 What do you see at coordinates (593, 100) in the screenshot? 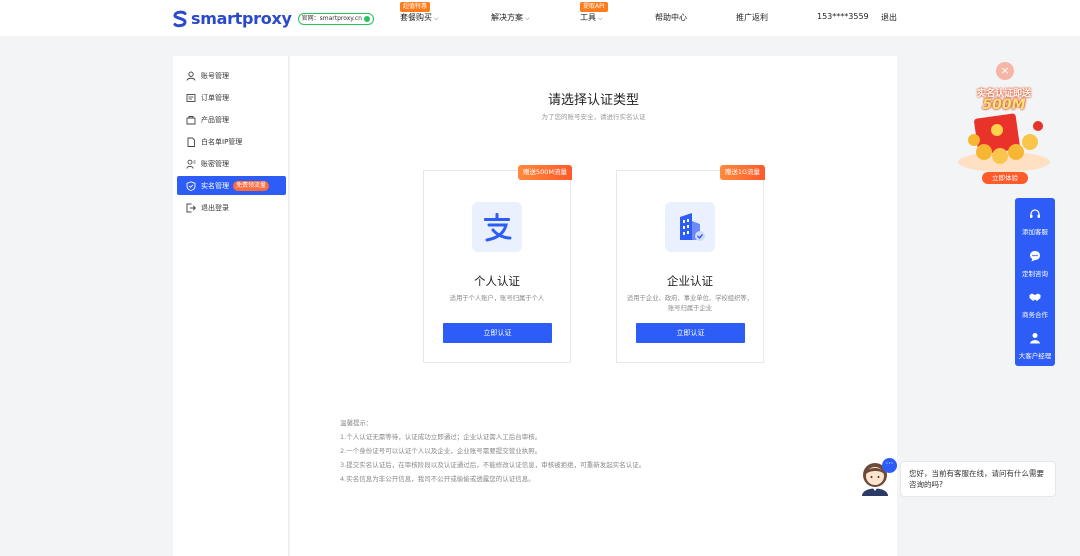
I see `page-title: 请选择认证类型` at bounding box center [593, 100].